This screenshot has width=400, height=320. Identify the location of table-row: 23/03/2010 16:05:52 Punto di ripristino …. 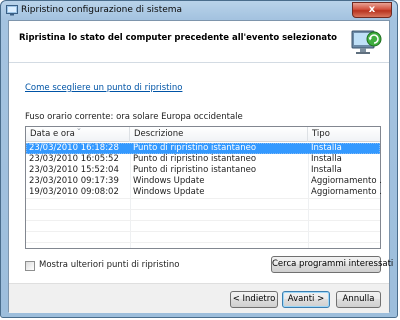
(203, 159).